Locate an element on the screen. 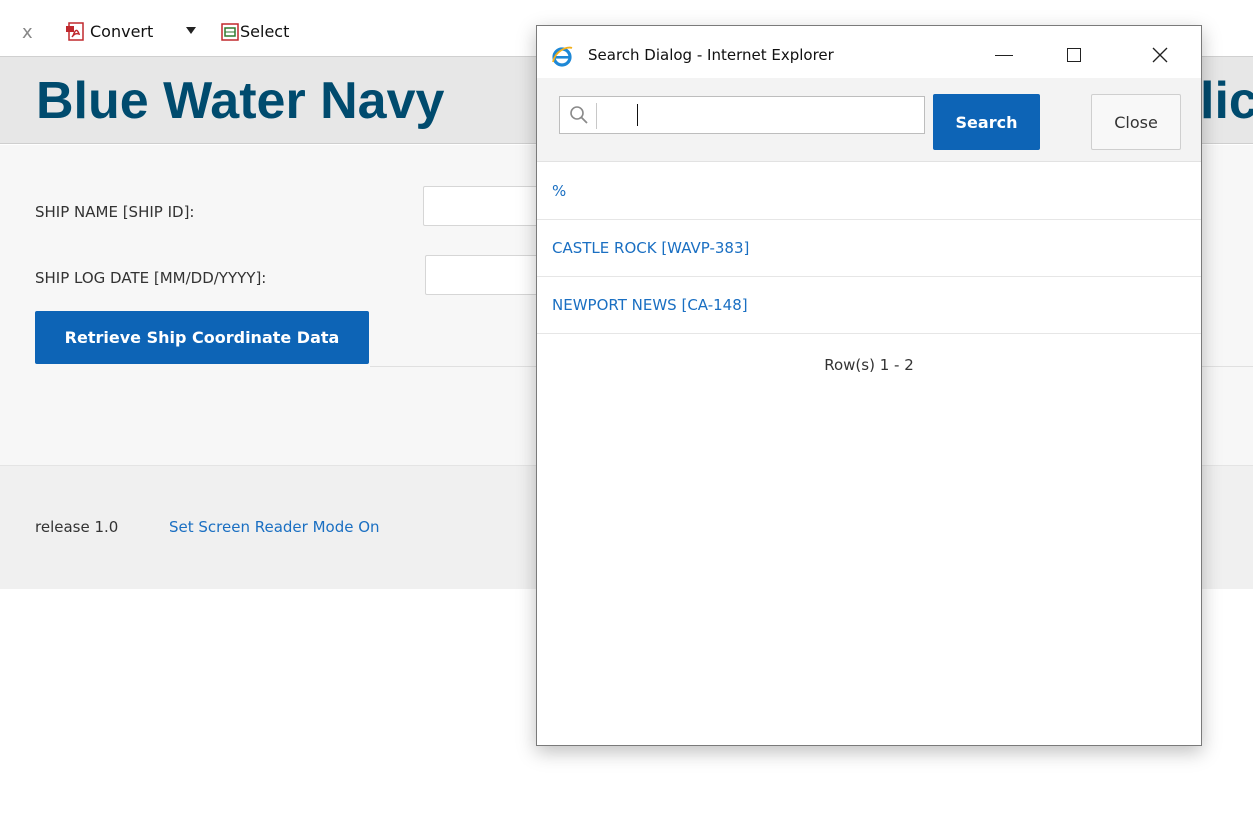 This screenshot has width=1253, height=836. select-button: Select is located at coordinates (264, 32).